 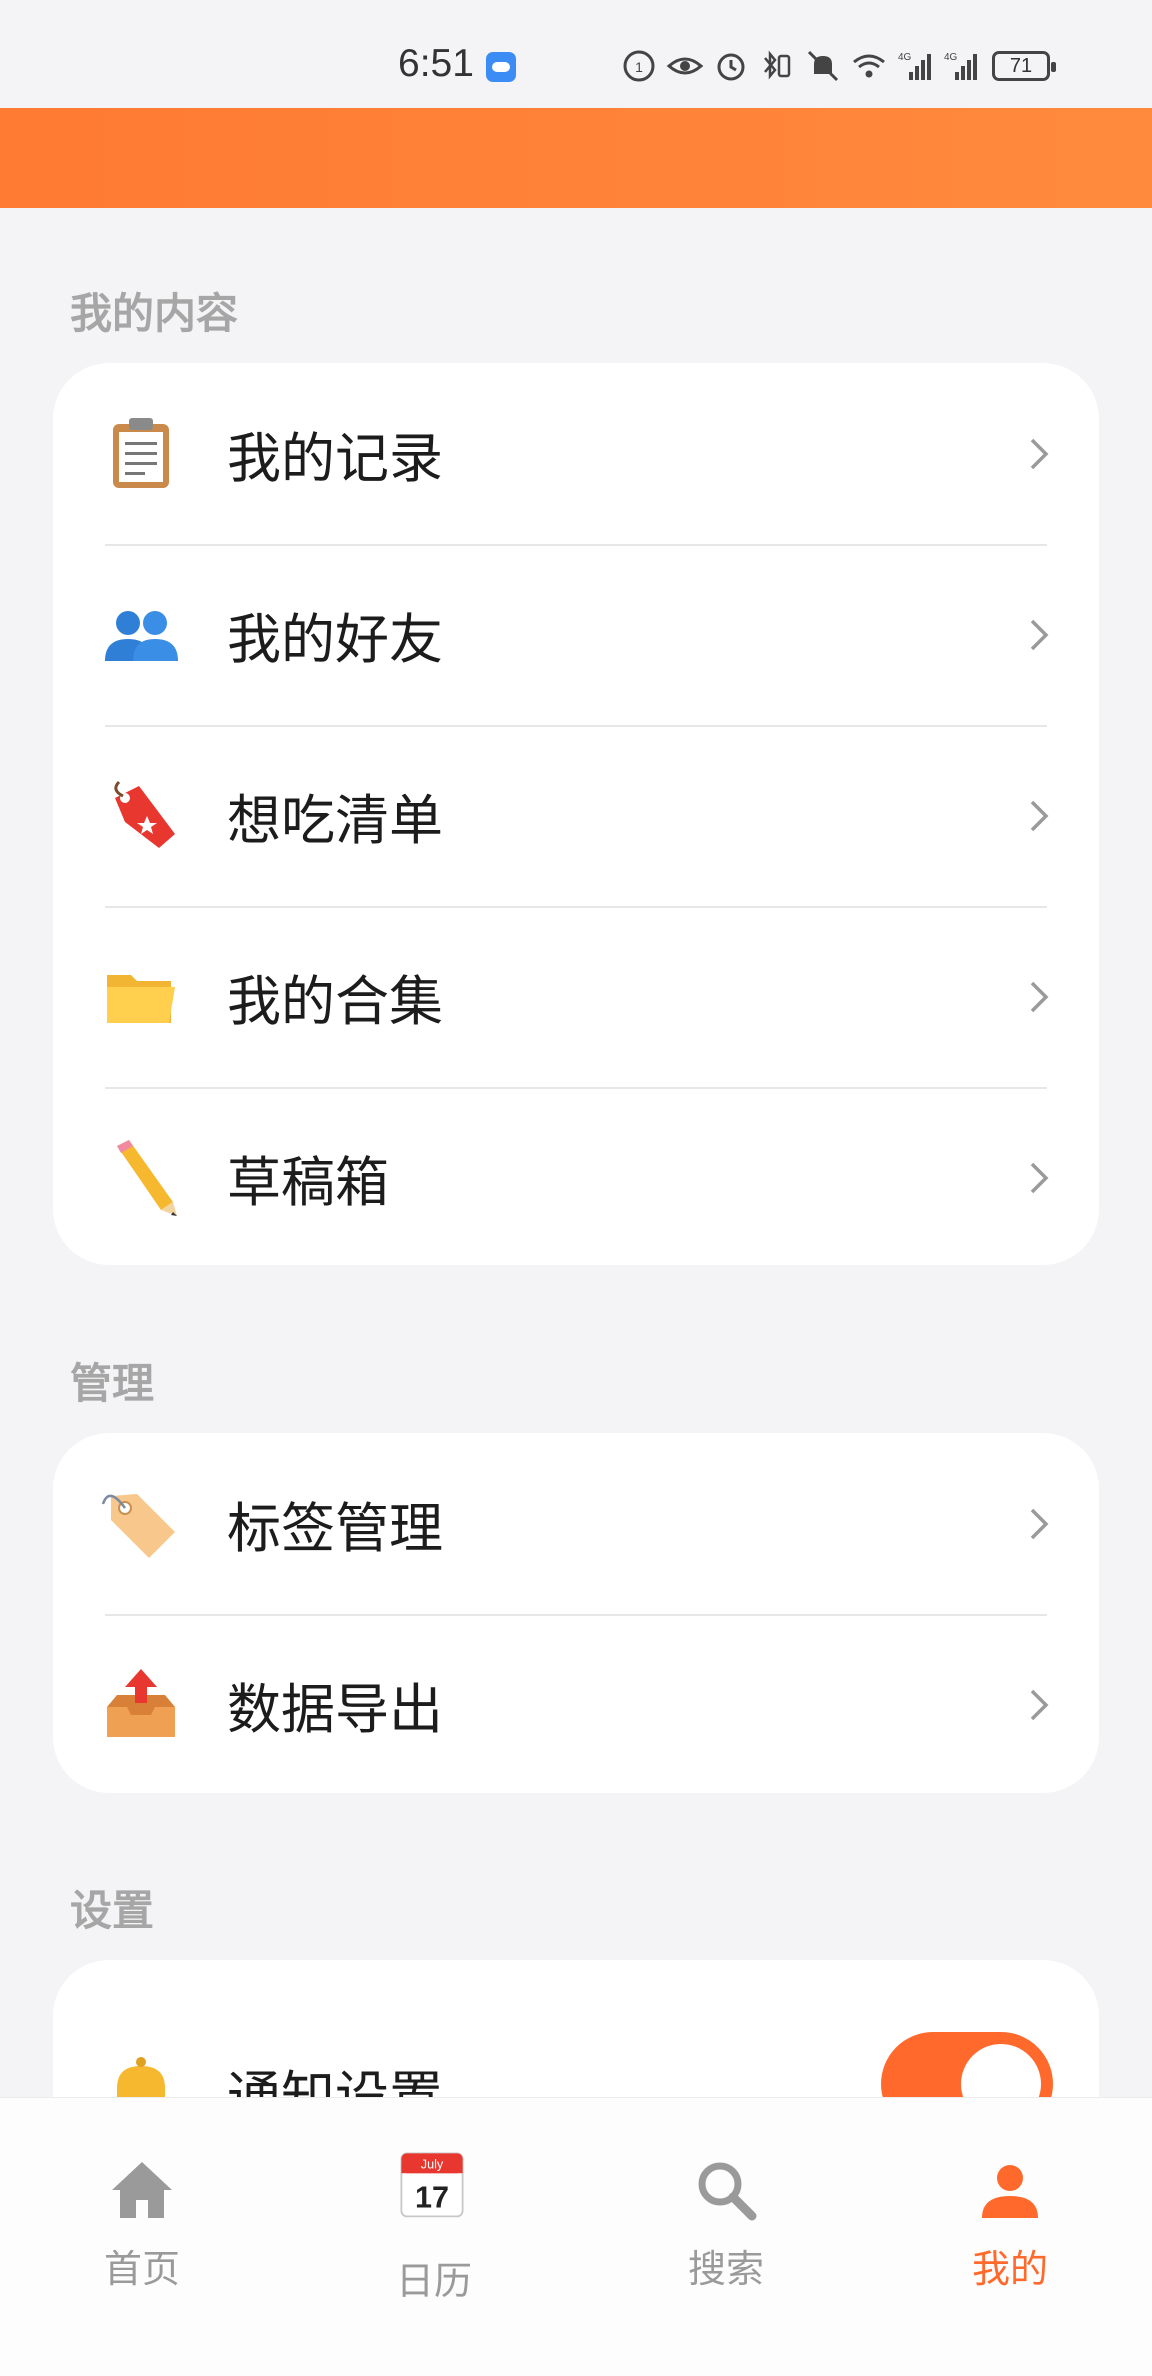 I want to click on row-label: 数据导出, so click(x=335, y=1709).